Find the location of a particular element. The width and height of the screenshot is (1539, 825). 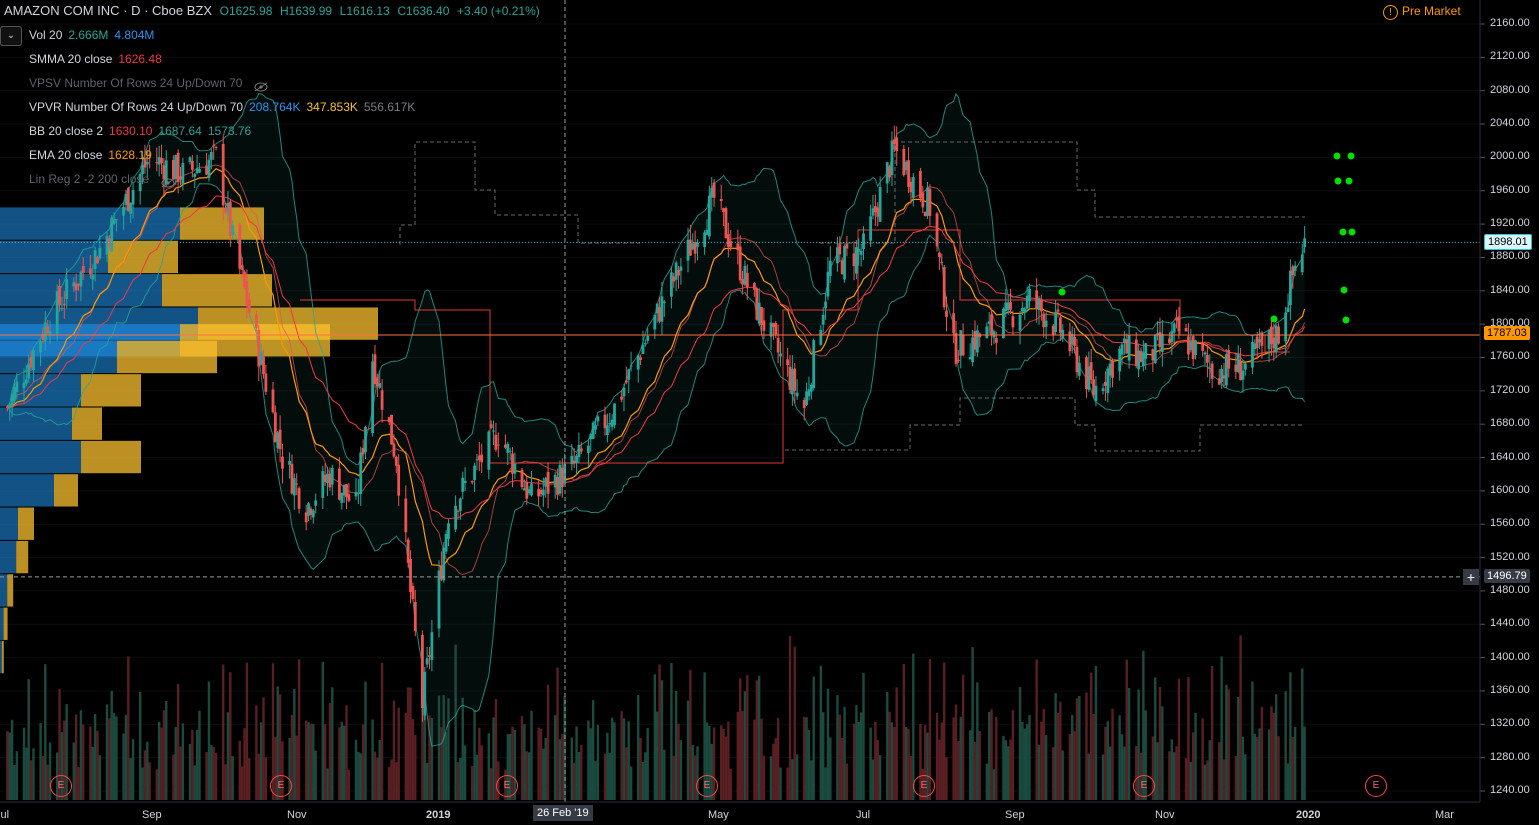

premarket-indicator: ! Pre Market is located at coordinates (1422, 12).